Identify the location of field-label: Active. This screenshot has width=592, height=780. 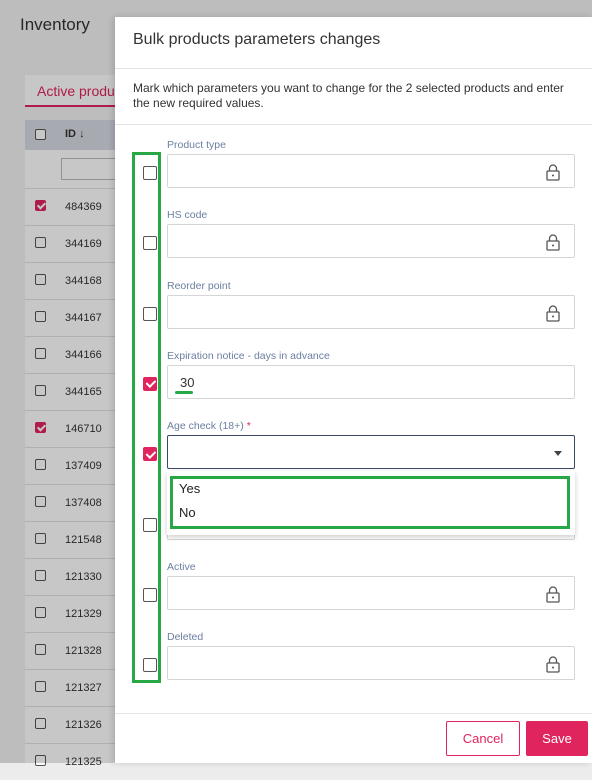
(181, 566).